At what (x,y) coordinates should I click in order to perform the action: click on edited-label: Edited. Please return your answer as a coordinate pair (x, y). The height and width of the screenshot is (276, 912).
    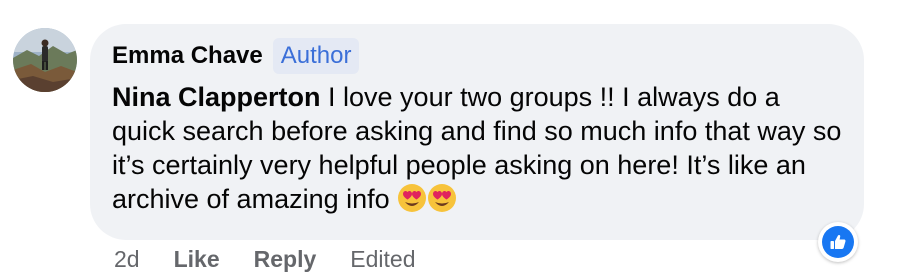
    Looking at the image, I should click on (382, 259).